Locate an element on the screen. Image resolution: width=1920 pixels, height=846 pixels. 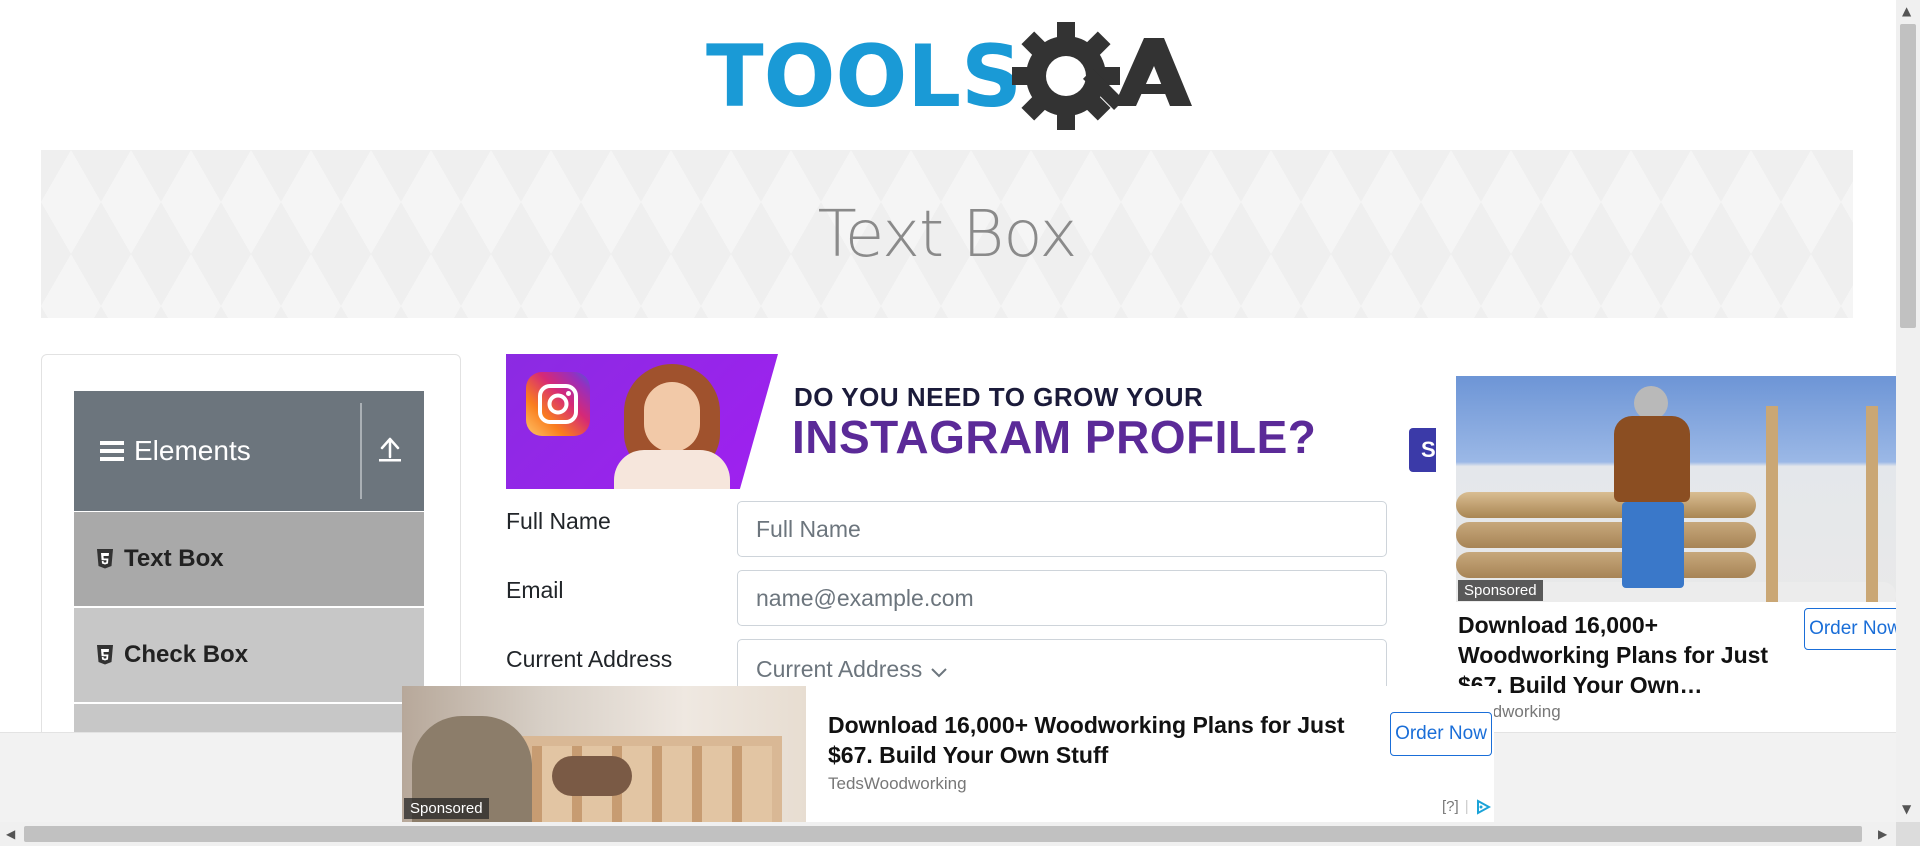
scroll-right-icon: ▶ is located at coordinates (1882, 834).